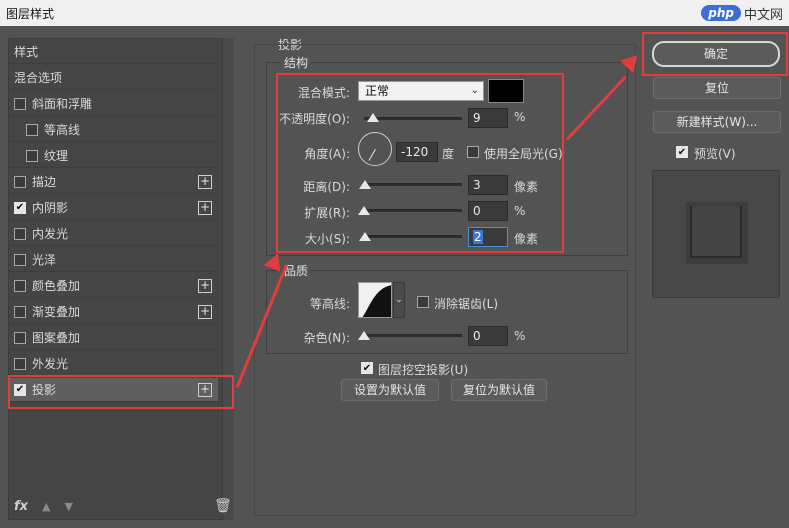 This screenshot has width=789, height=528. What do you see at coordinates (364, 335) in the screenshot?
I see `noise-slider-thumb` at bounding box center [364, 335].